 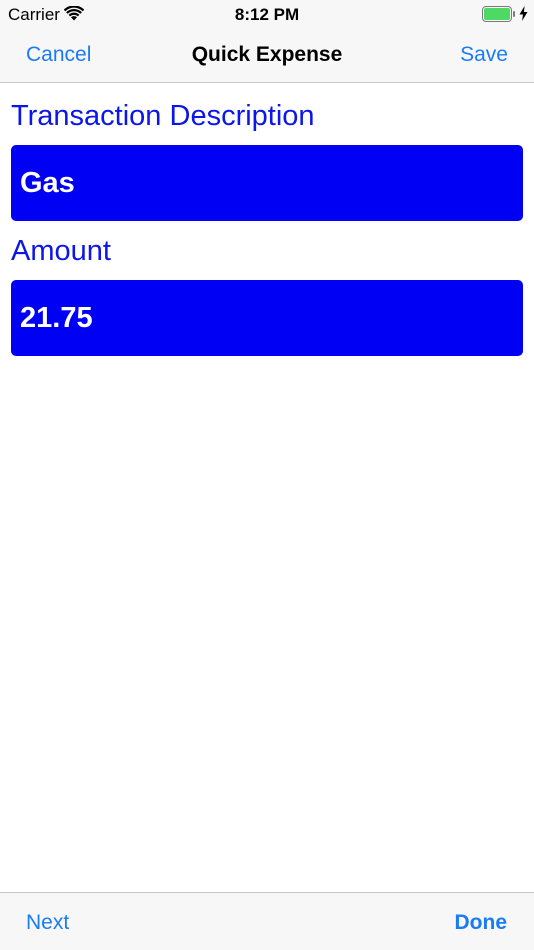 I want to click on navigation-bar: Cancel Quick Expense Save, so click(x=267, y=55).